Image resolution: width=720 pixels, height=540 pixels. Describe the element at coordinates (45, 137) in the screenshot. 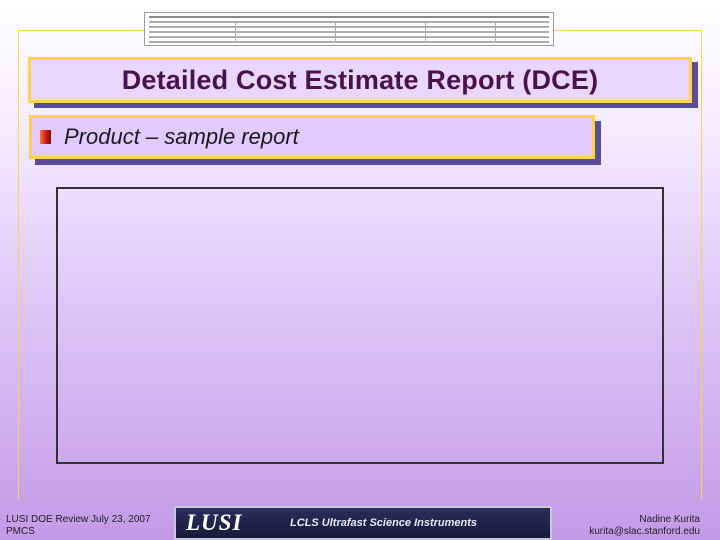

I see `bullet-square-icon` at that location.